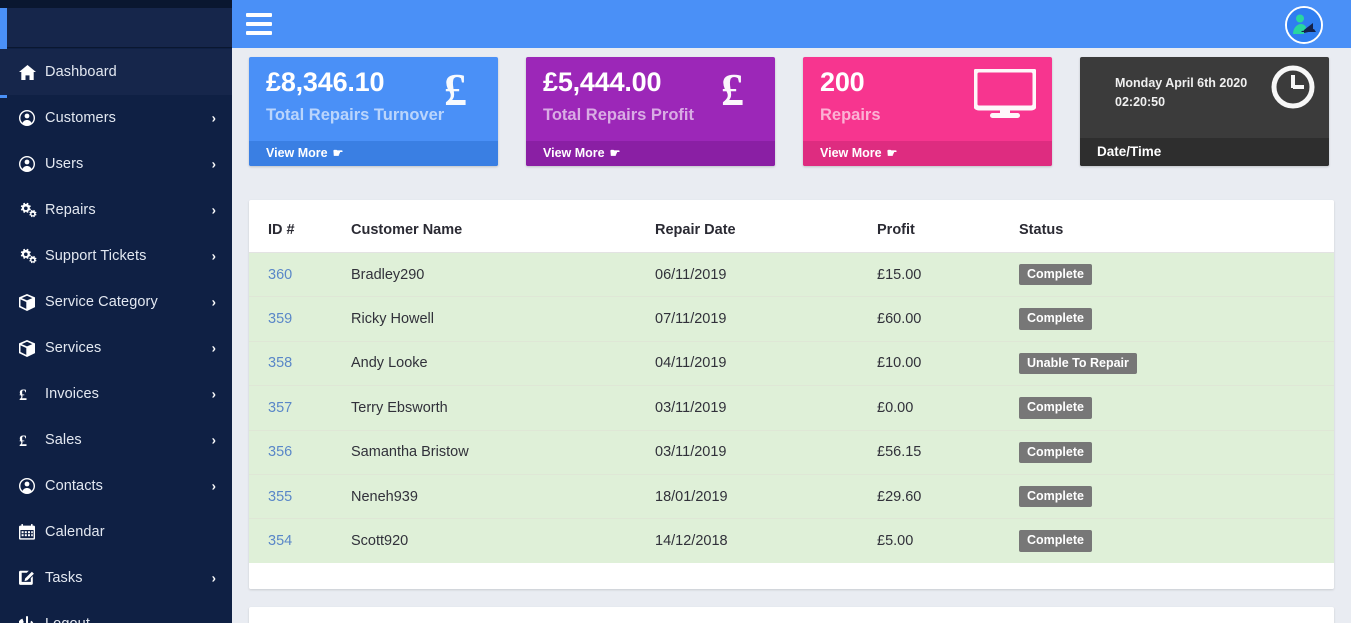 Image resolution: width=1351 pixels, height=623 pixels. What do you see at coordinates (948, 540) in the screenshot?
I see `cell-profit: £5.00` at bounding box center [948, 540].